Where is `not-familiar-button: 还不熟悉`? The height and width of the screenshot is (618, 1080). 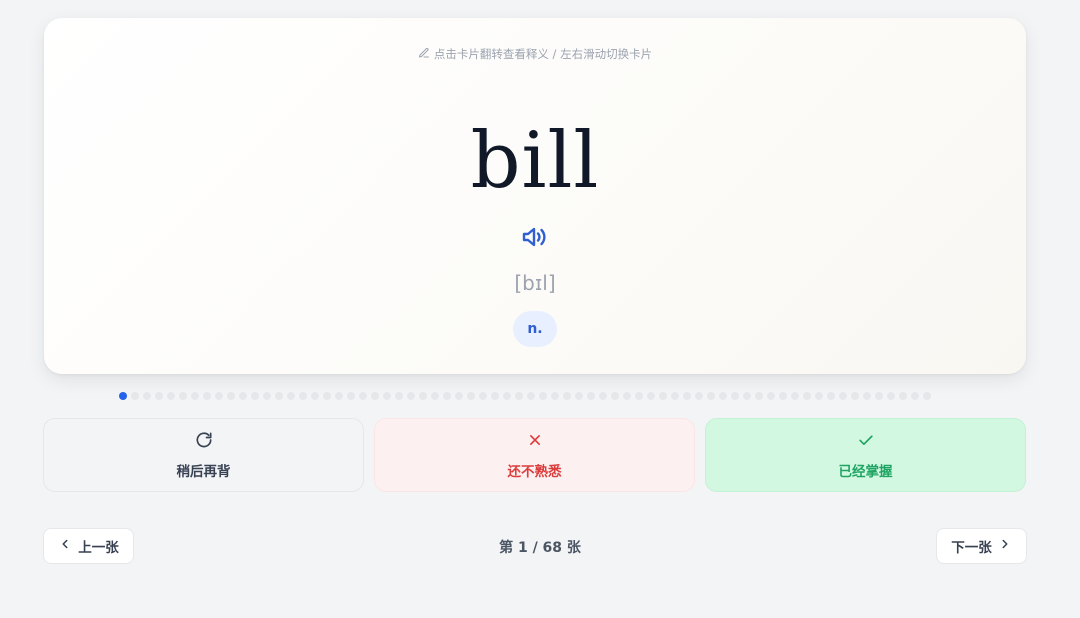 not-familiar-button: 还不熟悉 is located at coordinates (534, 455).